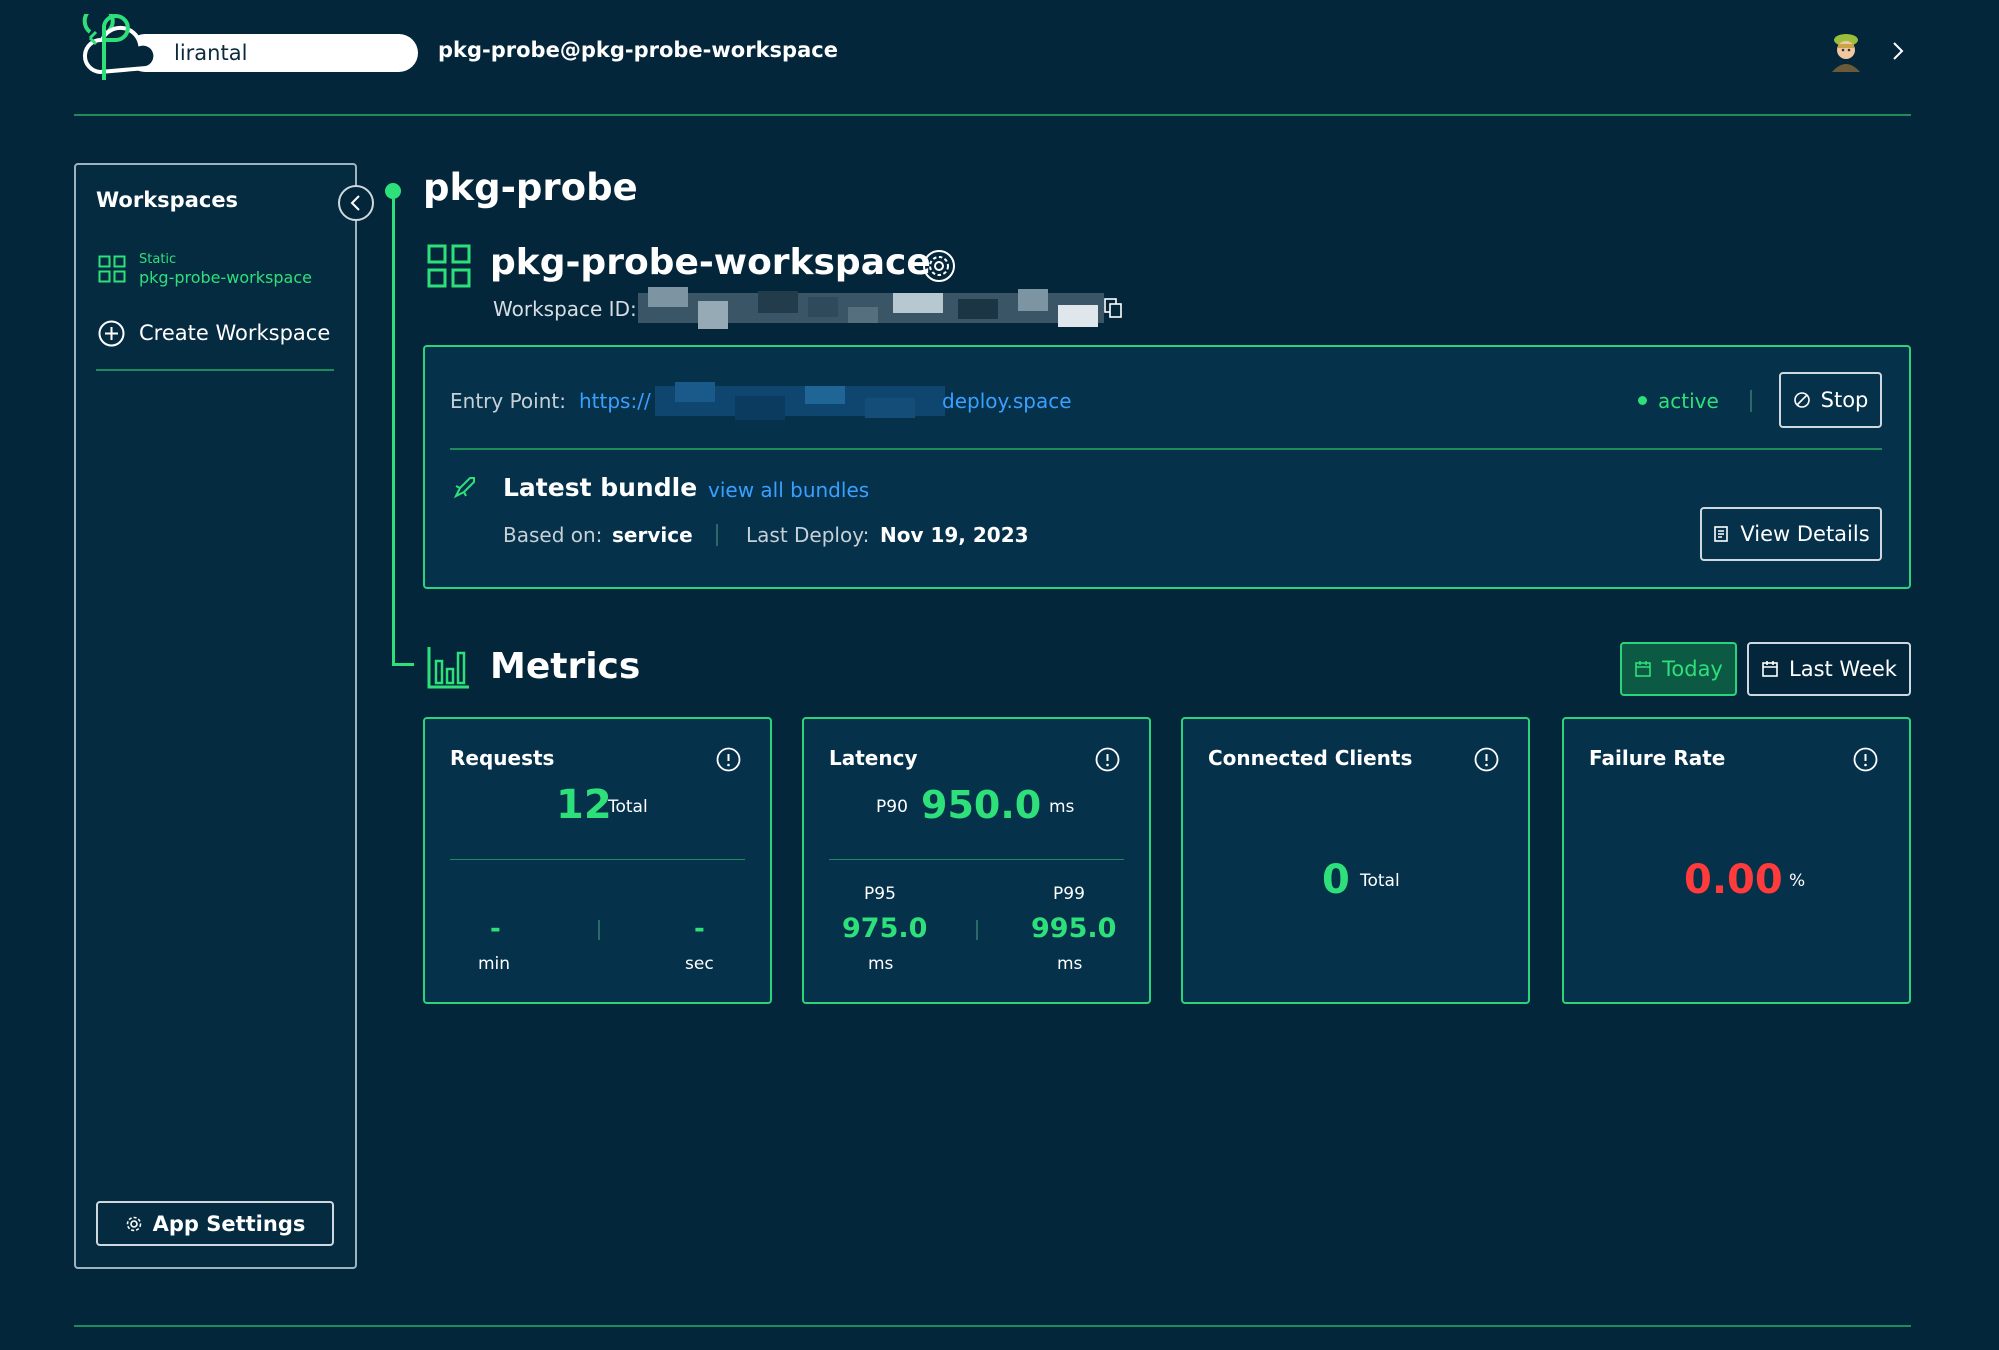 Image resolution: width=1999 pixels, height=1350 pixels. What do you see at coordinates (565, 309) in the screenshot?
I see `workspace-id-label: Workspace ID:` at bounding box center [565, 309].